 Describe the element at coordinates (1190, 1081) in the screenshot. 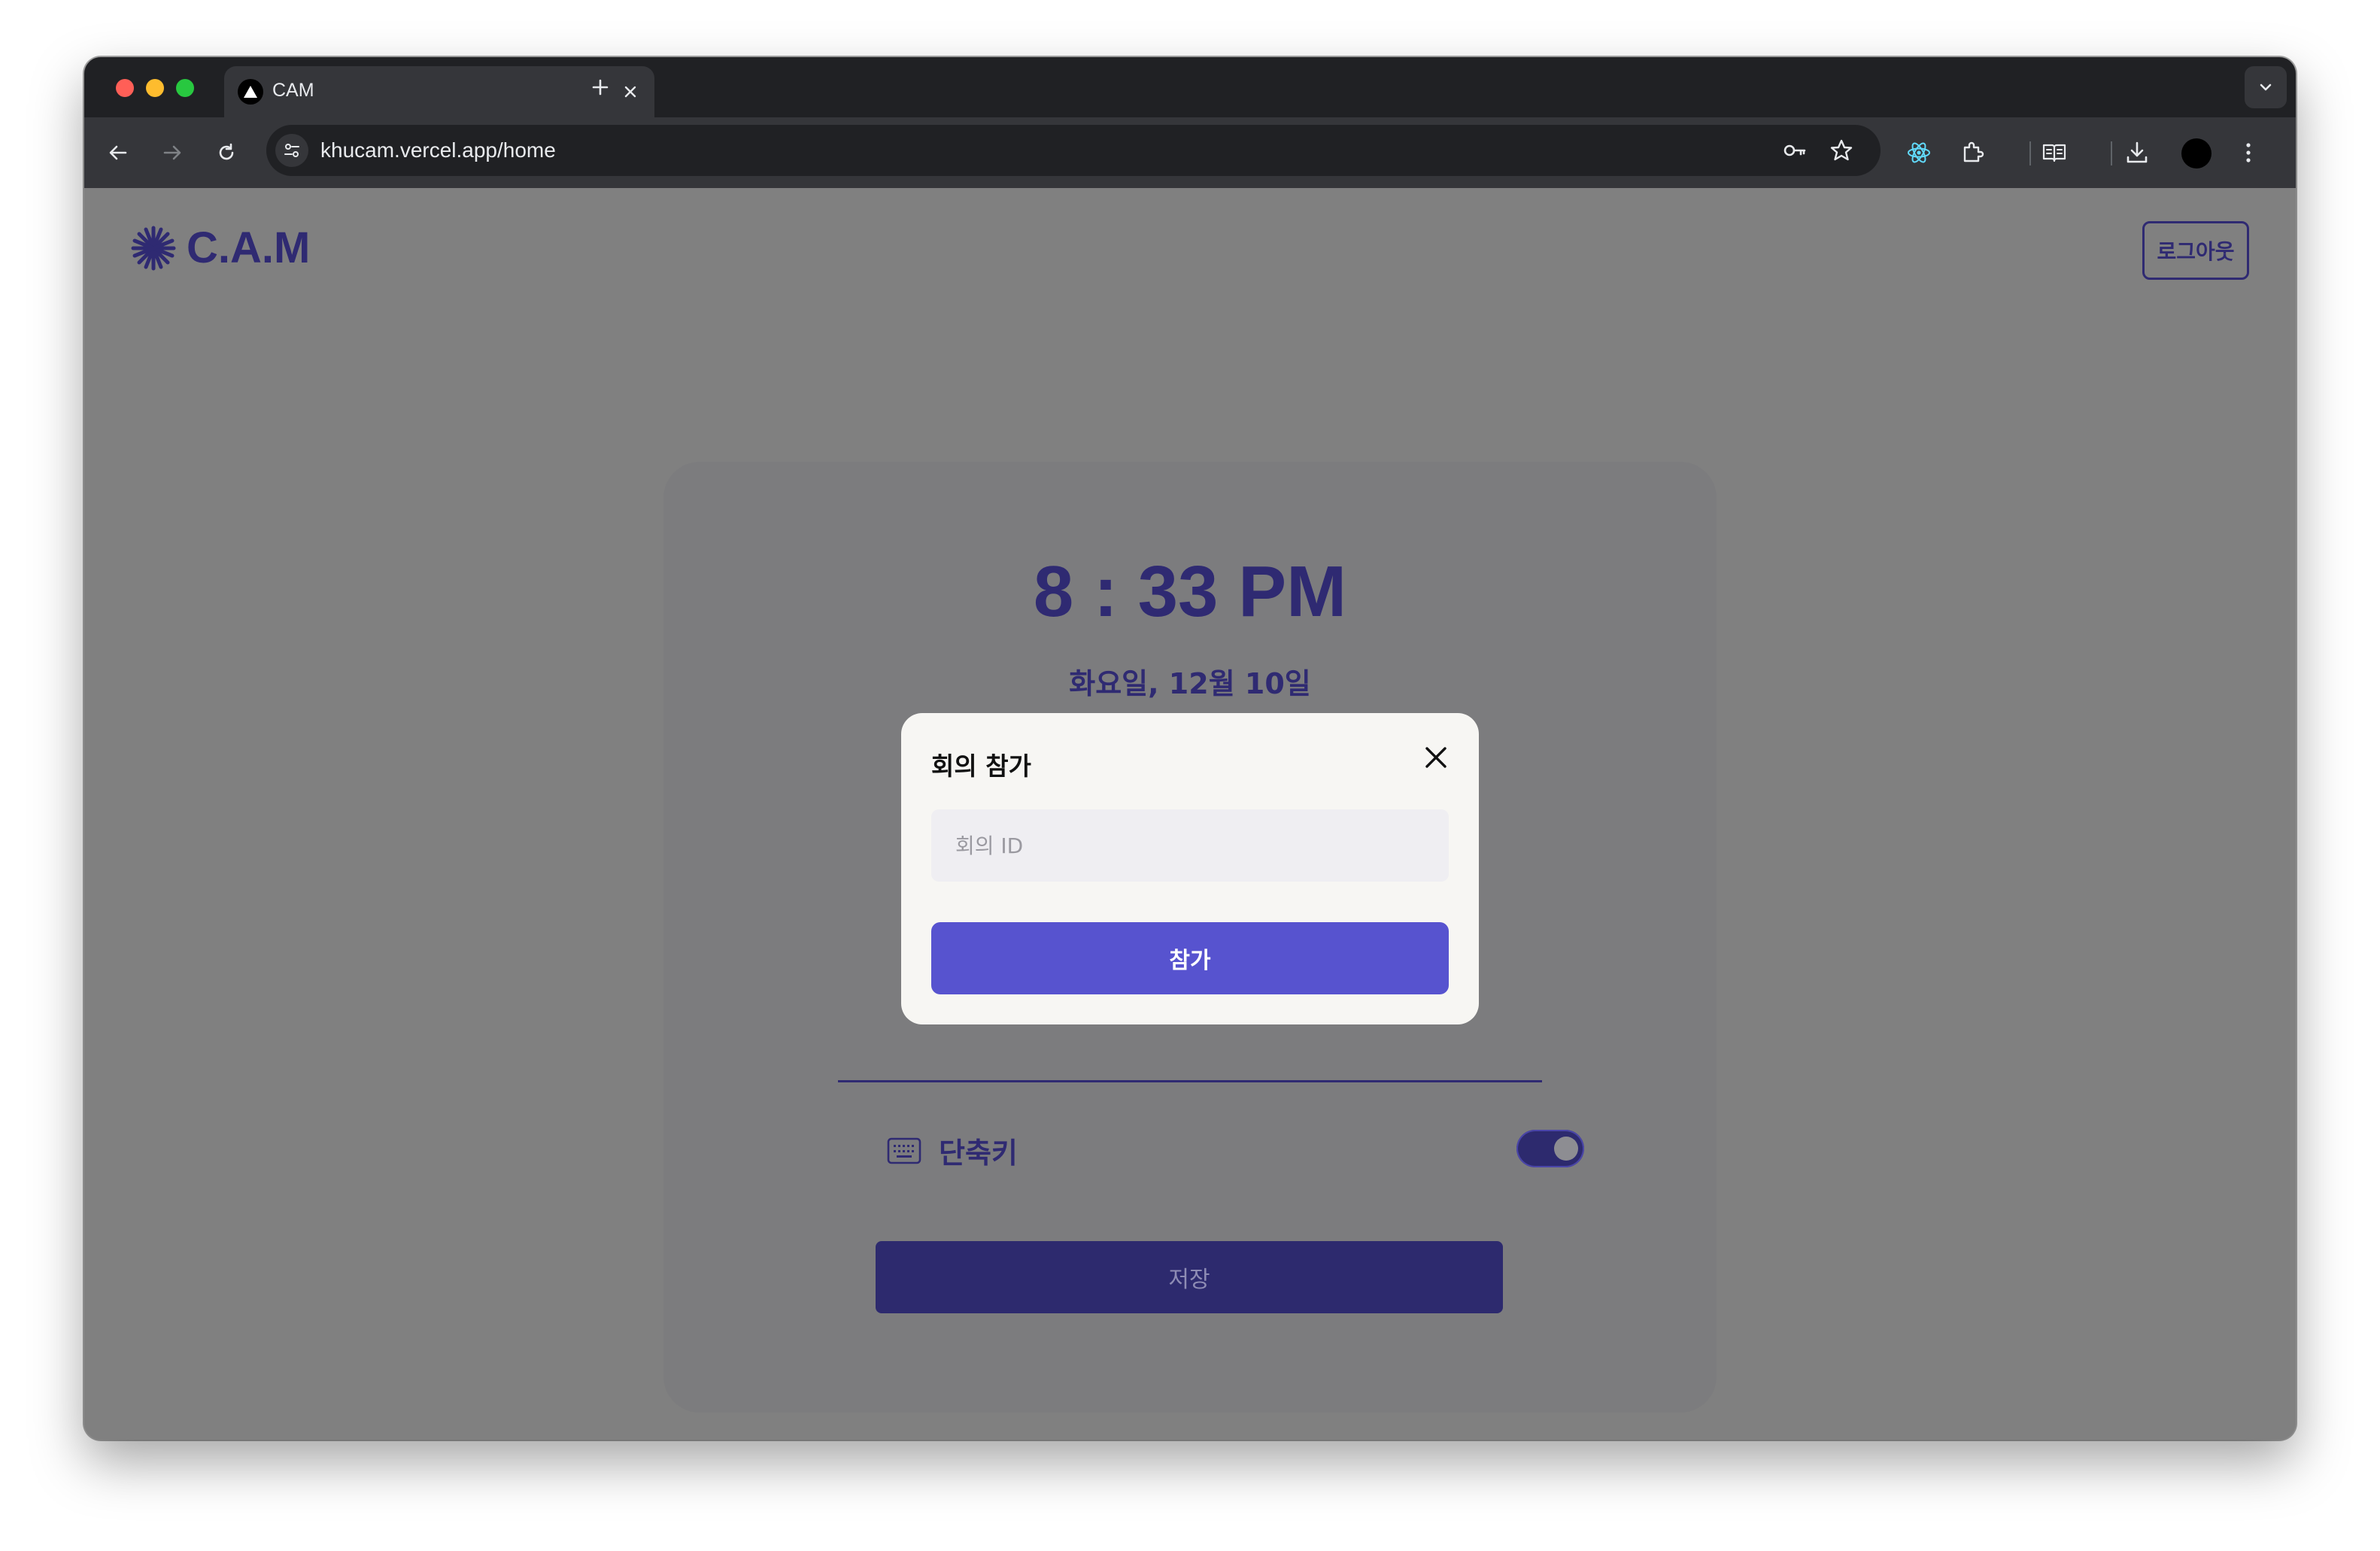

I see `section-divider` at that location.